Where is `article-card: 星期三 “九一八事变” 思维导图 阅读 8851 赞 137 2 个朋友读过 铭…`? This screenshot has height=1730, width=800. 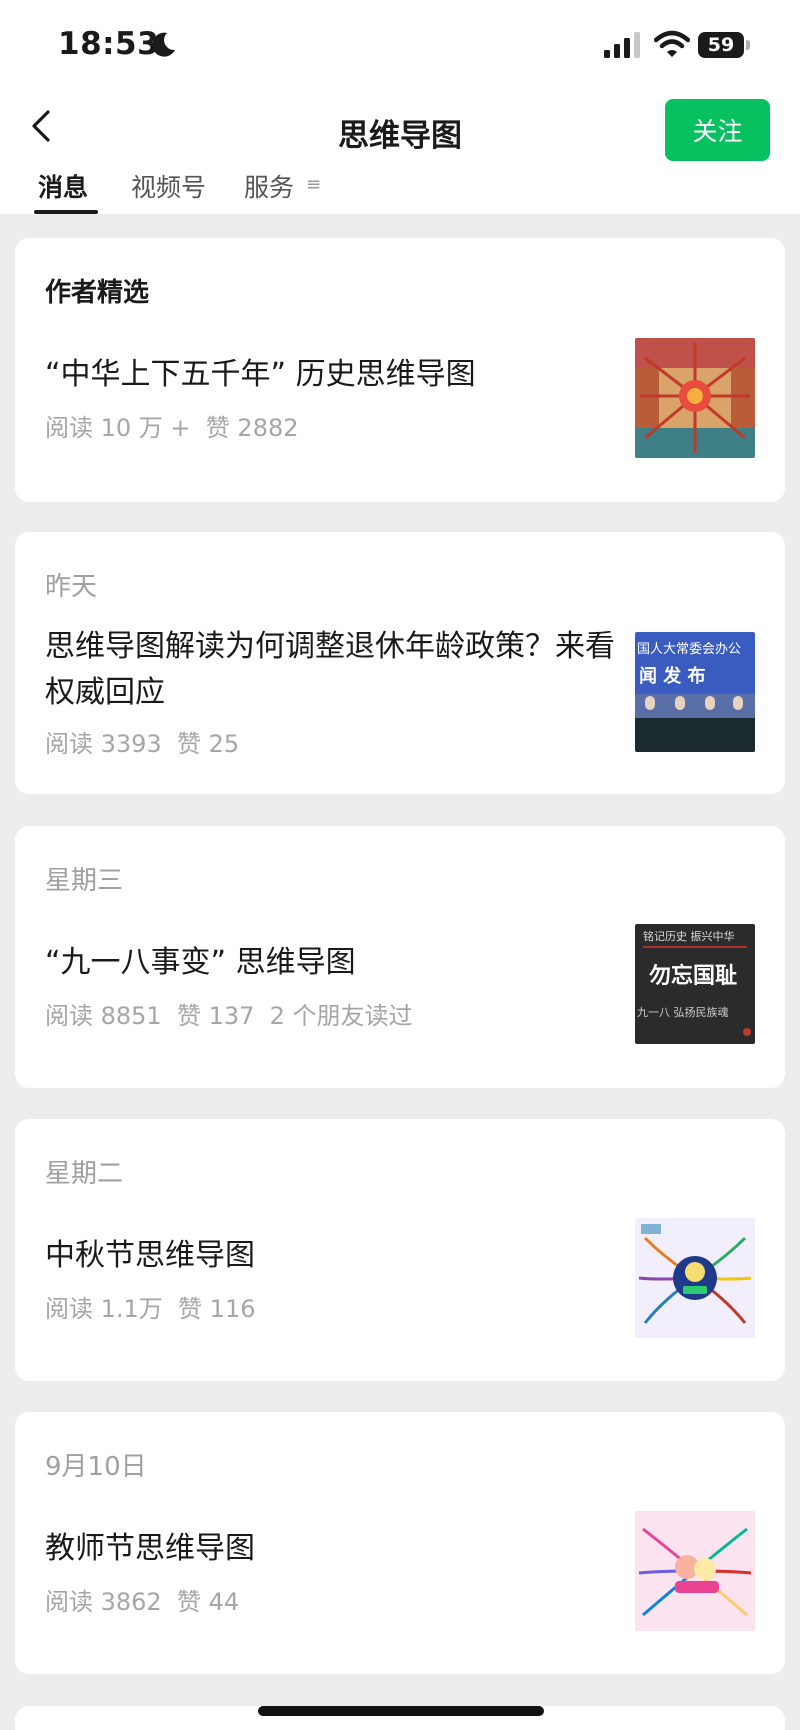 article-card: 星期三 “九一八事变” 思维导图 阅读 8851 赞 137 2 个朋友读过 铭… is located at coordinates (400, 957).